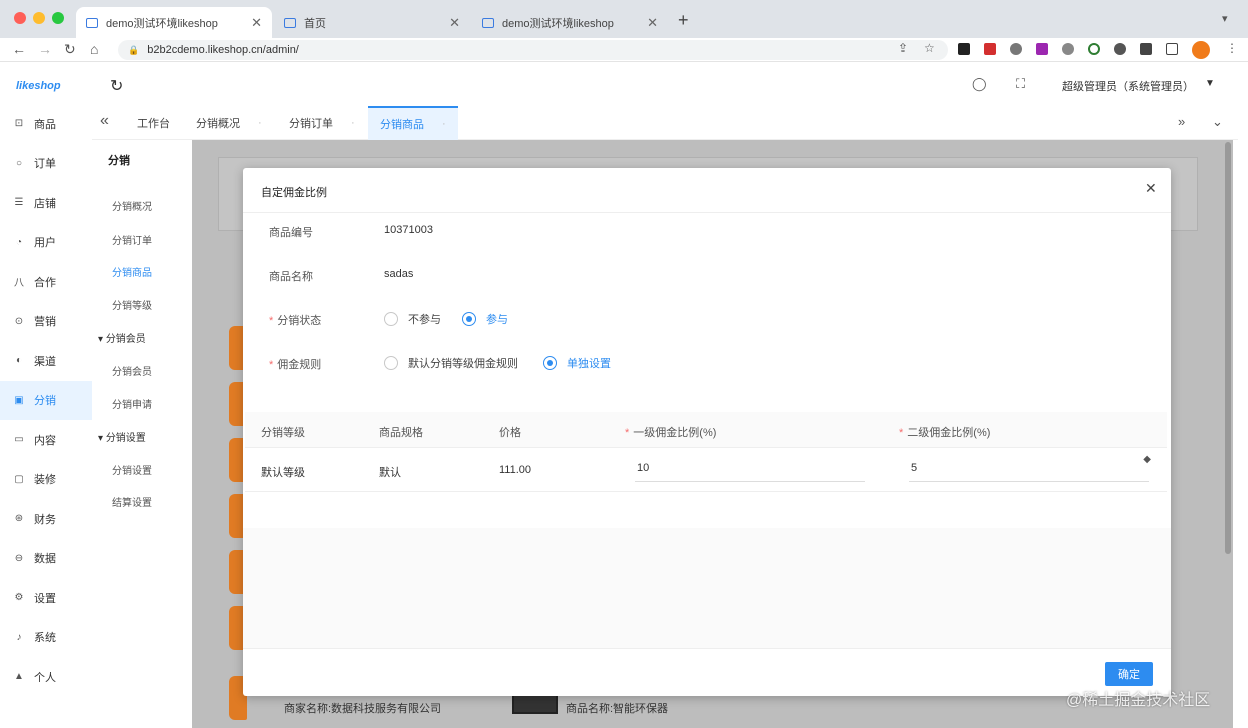  I want to click on sidebar-item-label: 装修, so click(45, 480).